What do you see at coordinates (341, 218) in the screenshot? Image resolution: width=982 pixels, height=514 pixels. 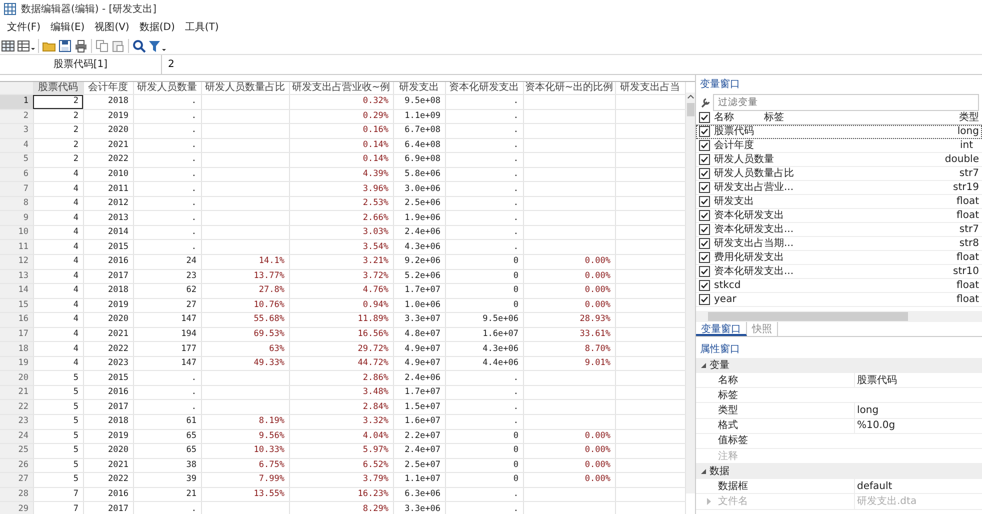 I see `table-cell: 2.66%` at bounding box center [341, 218].